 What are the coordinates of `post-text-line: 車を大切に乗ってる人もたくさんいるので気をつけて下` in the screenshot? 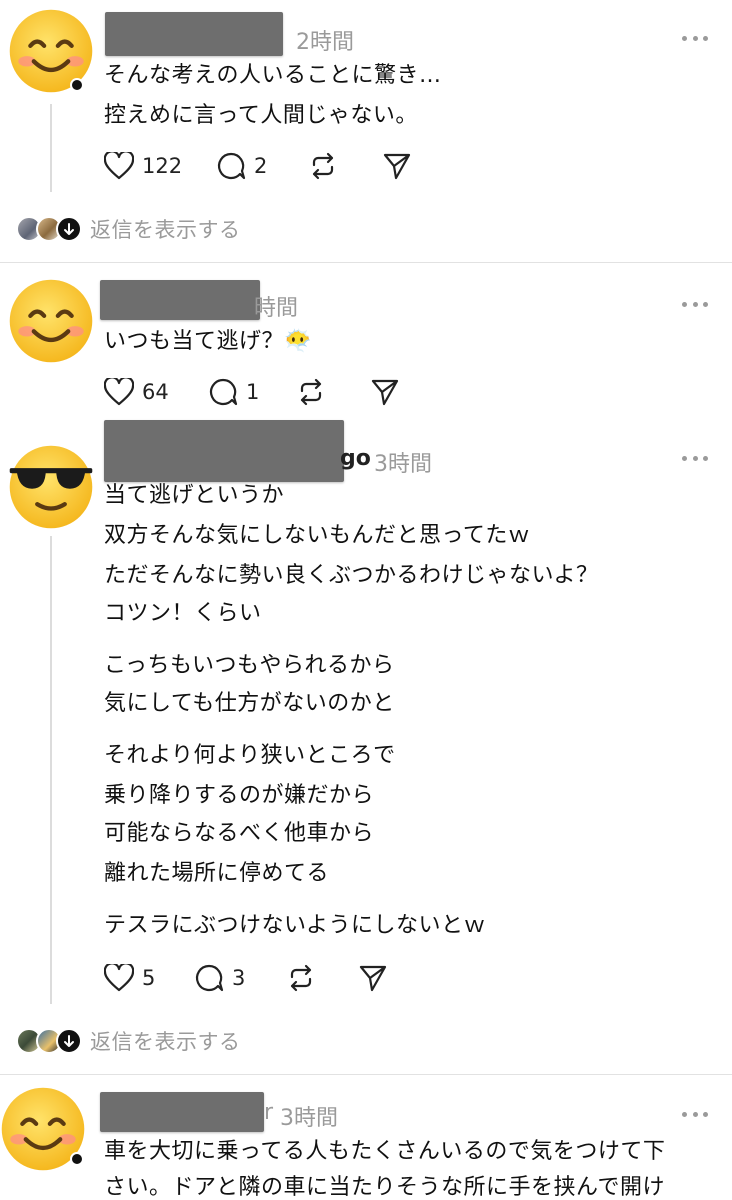 It's located at (385, 1151).